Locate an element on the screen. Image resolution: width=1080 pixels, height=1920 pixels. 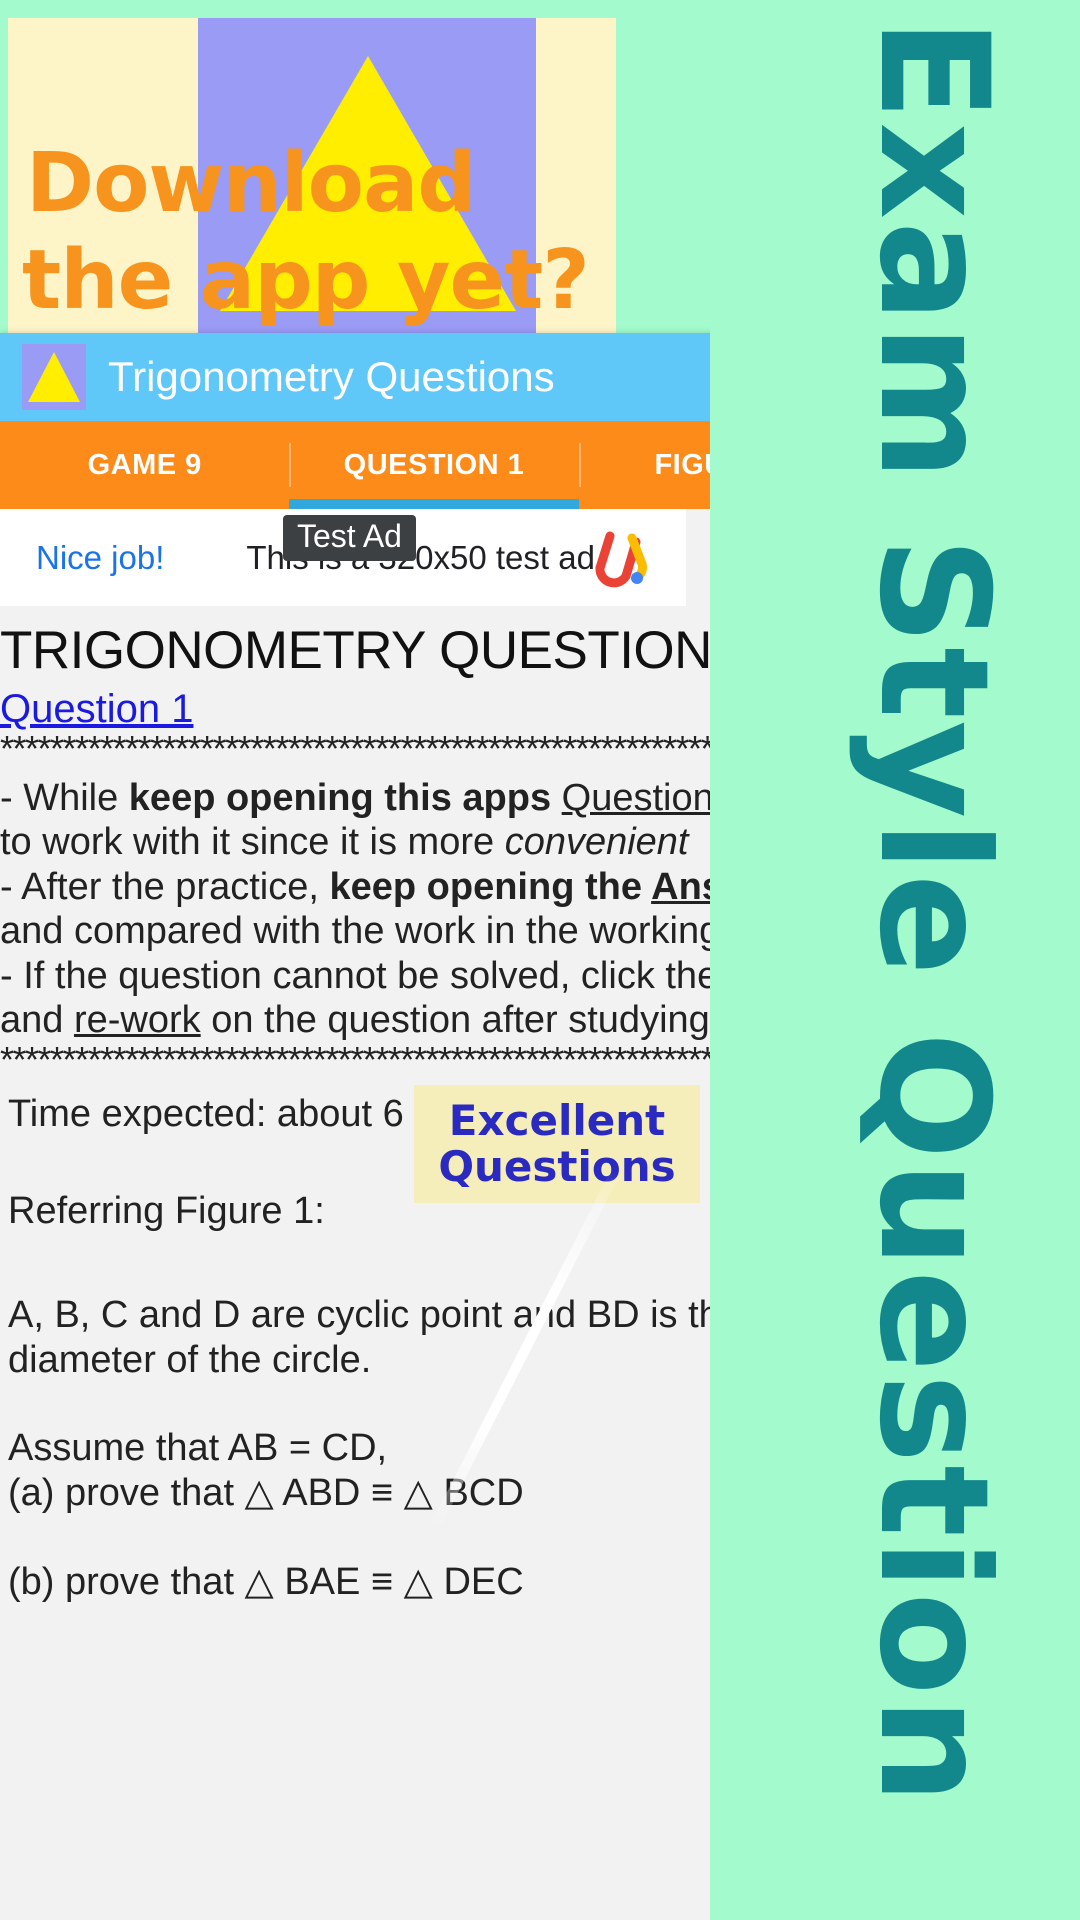
tab-game-9: GAME 9 is located at coordinates (144, 465).